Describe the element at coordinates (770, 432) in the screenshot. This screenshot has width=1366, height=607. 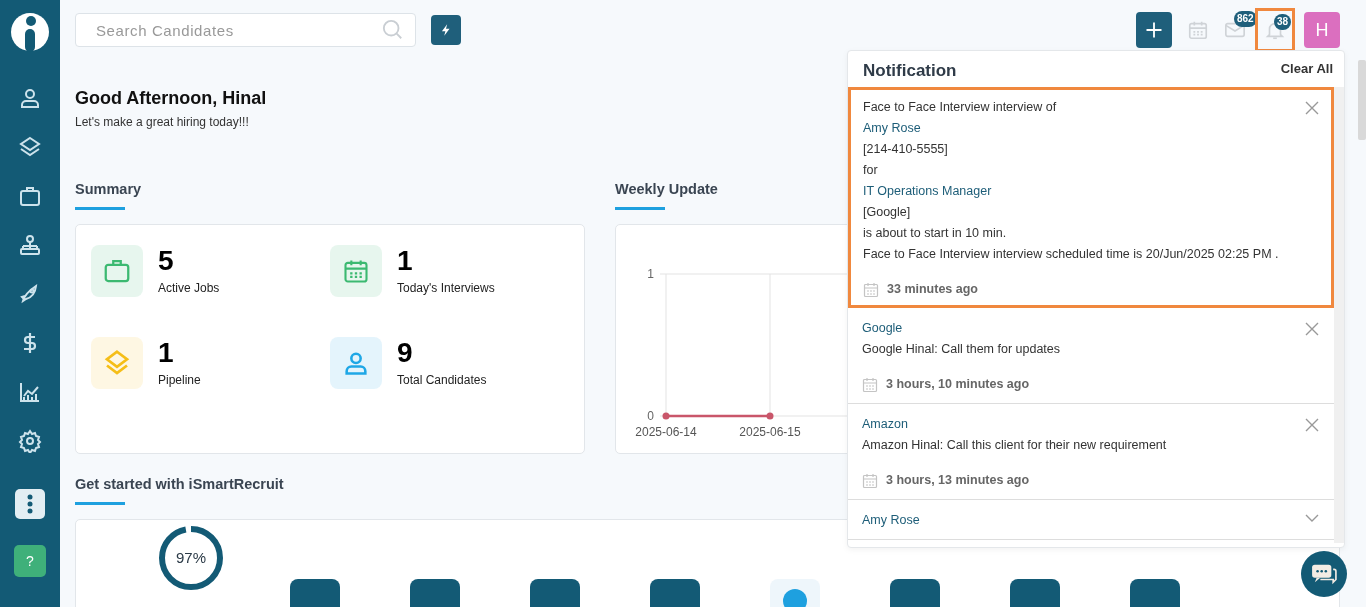
I see `axis-tick-label: 2025-06-15` at that location.